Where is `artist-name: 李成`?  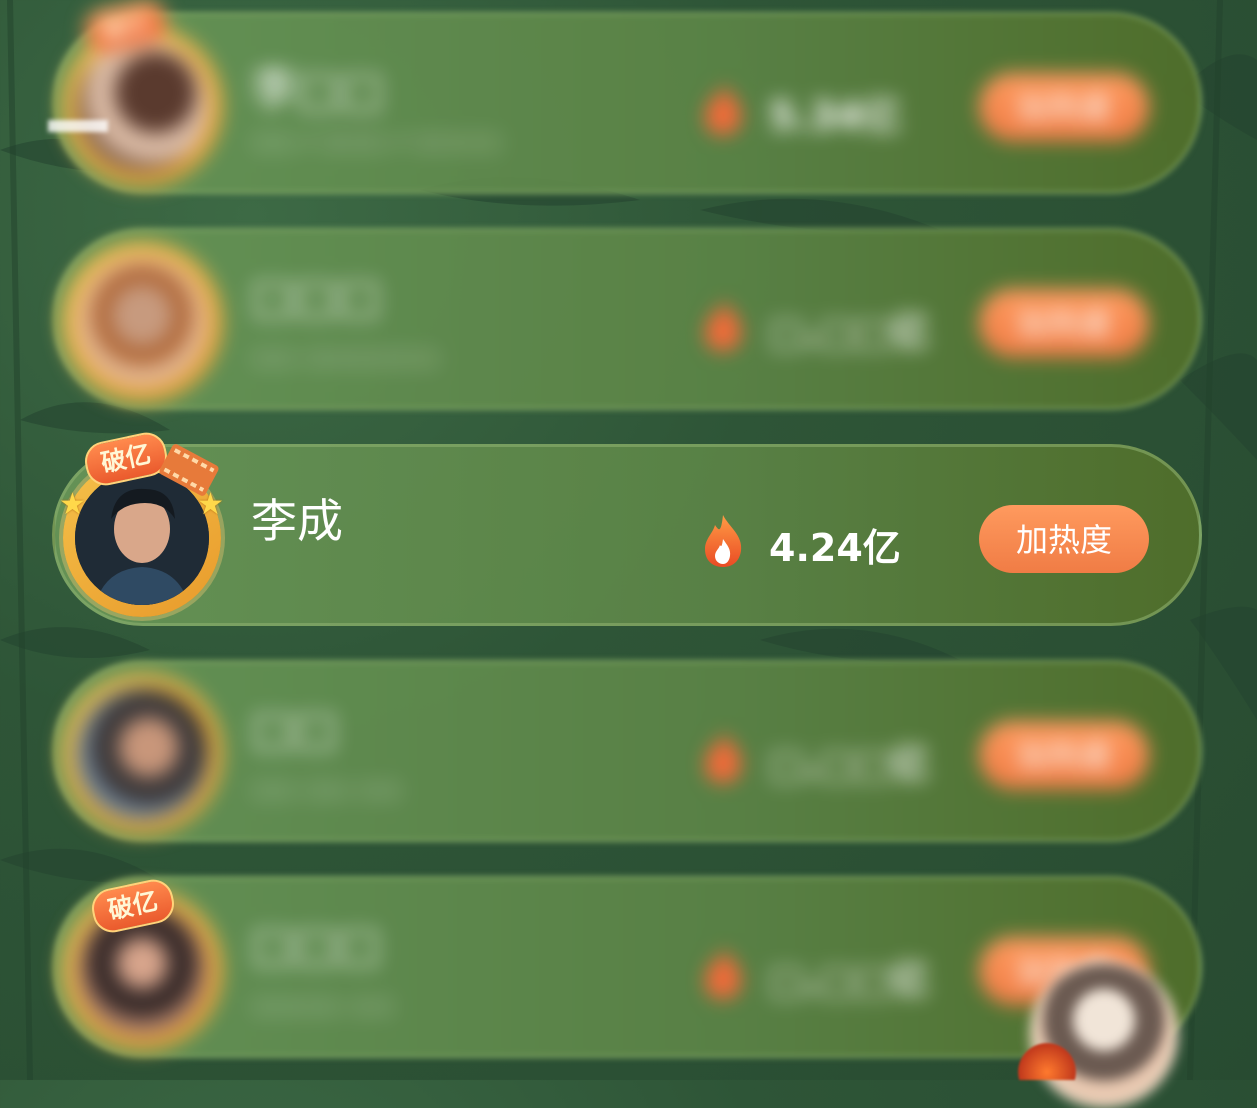 artist-name: 李成 is located at coordinates (297, 521).